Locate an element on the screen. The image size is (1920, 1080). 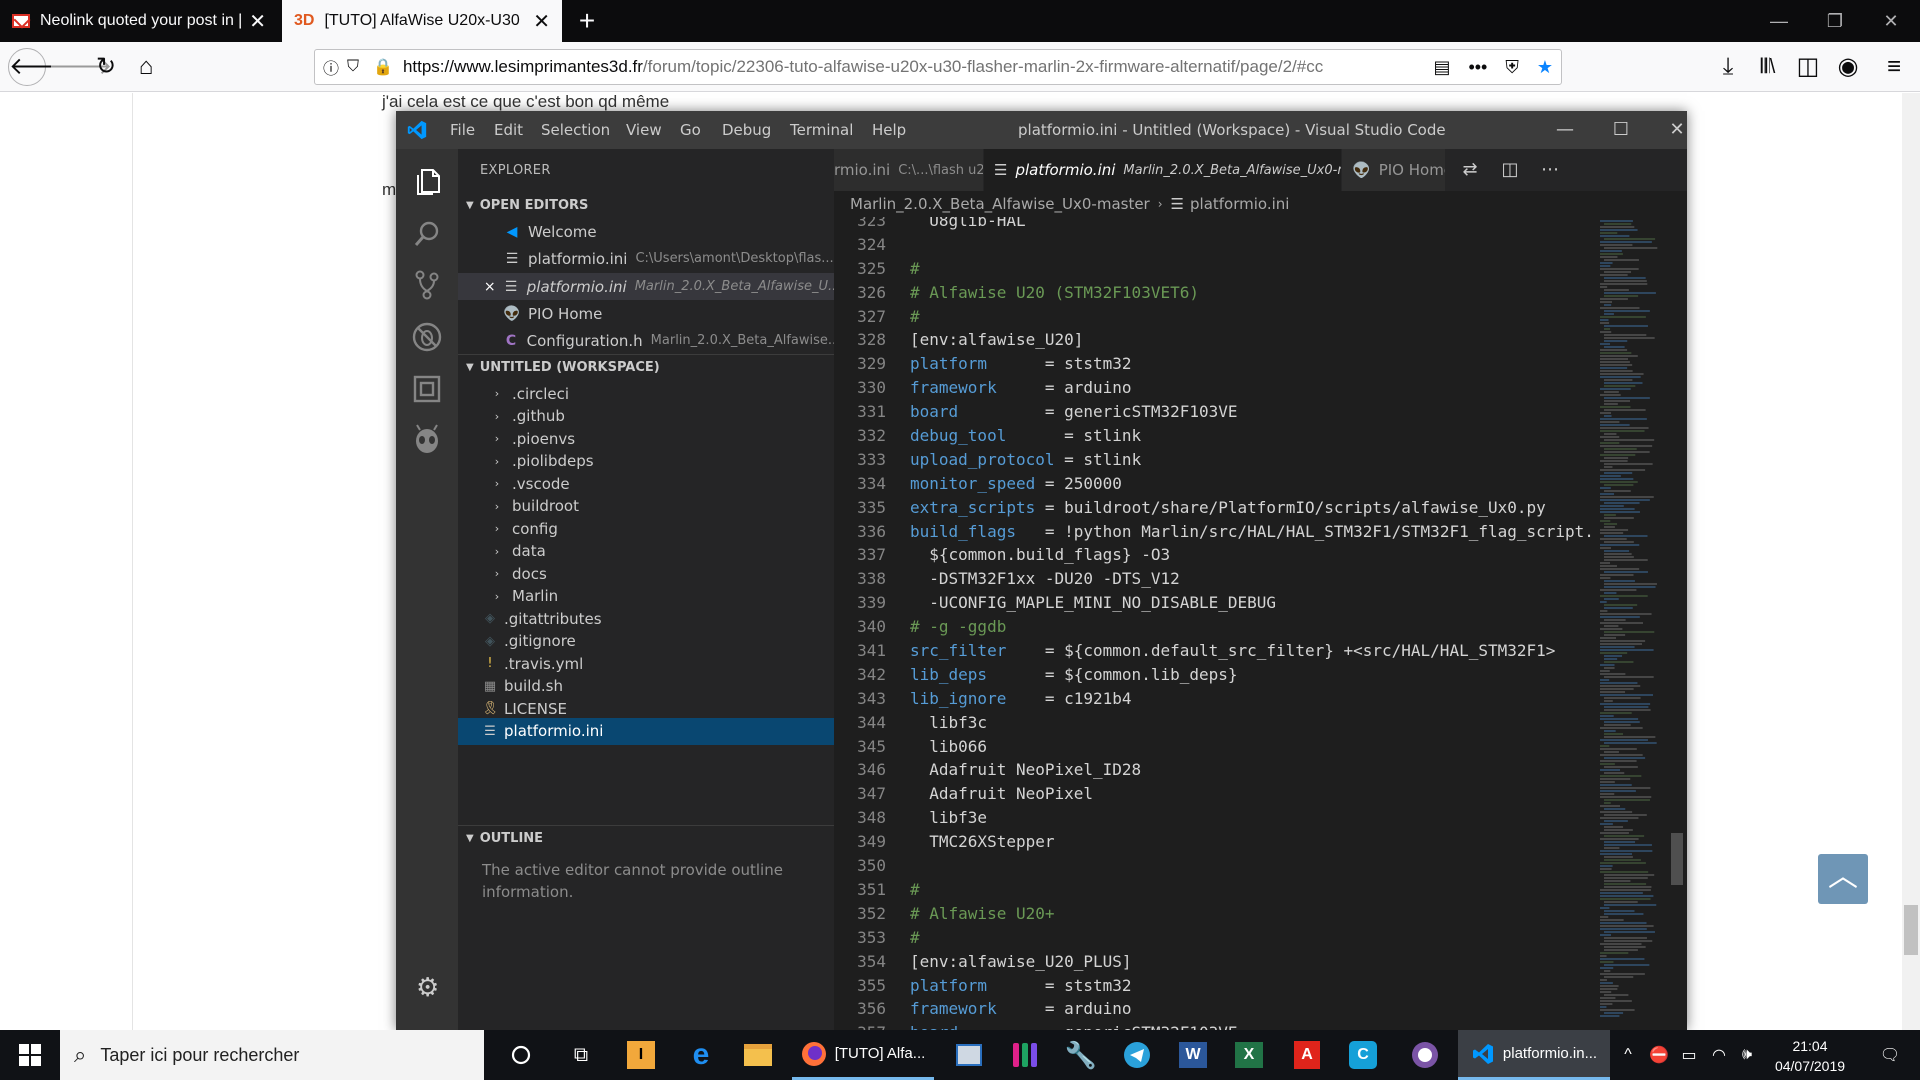
bookmark-star-icon: ★ is located at coordinates (1545, 67).